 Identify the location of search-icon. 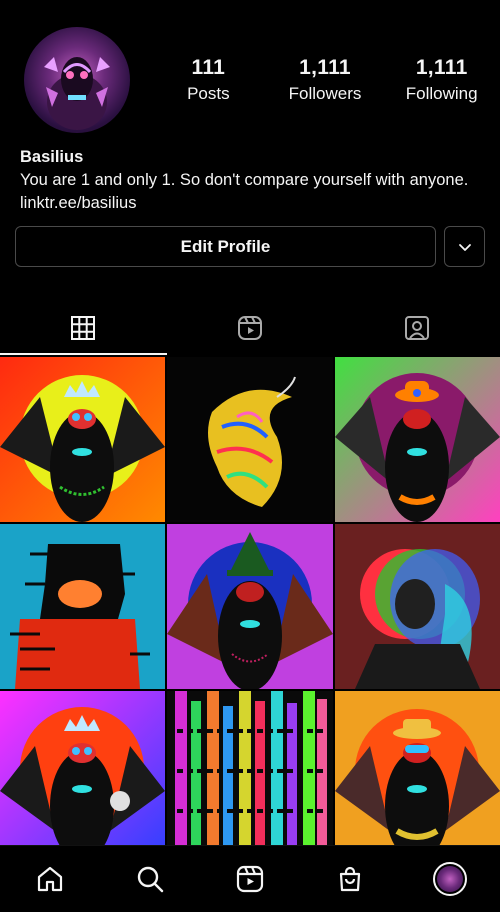
(150, 879).